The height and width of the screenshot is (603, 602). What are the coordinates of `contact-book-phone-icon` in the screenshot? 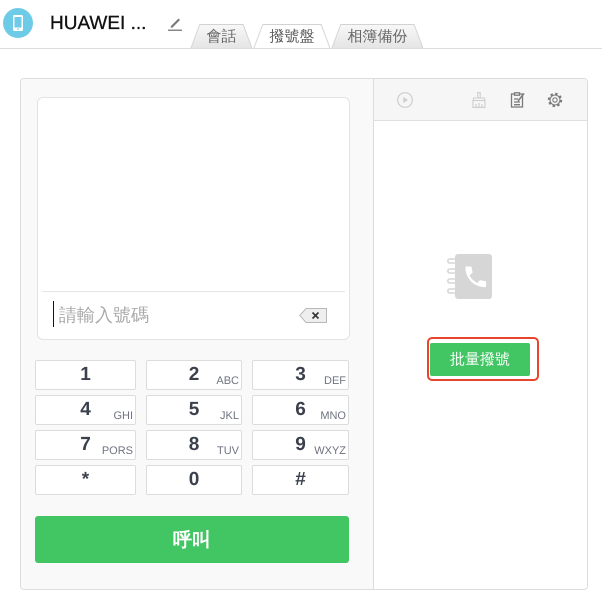 It's located at (469, 276).